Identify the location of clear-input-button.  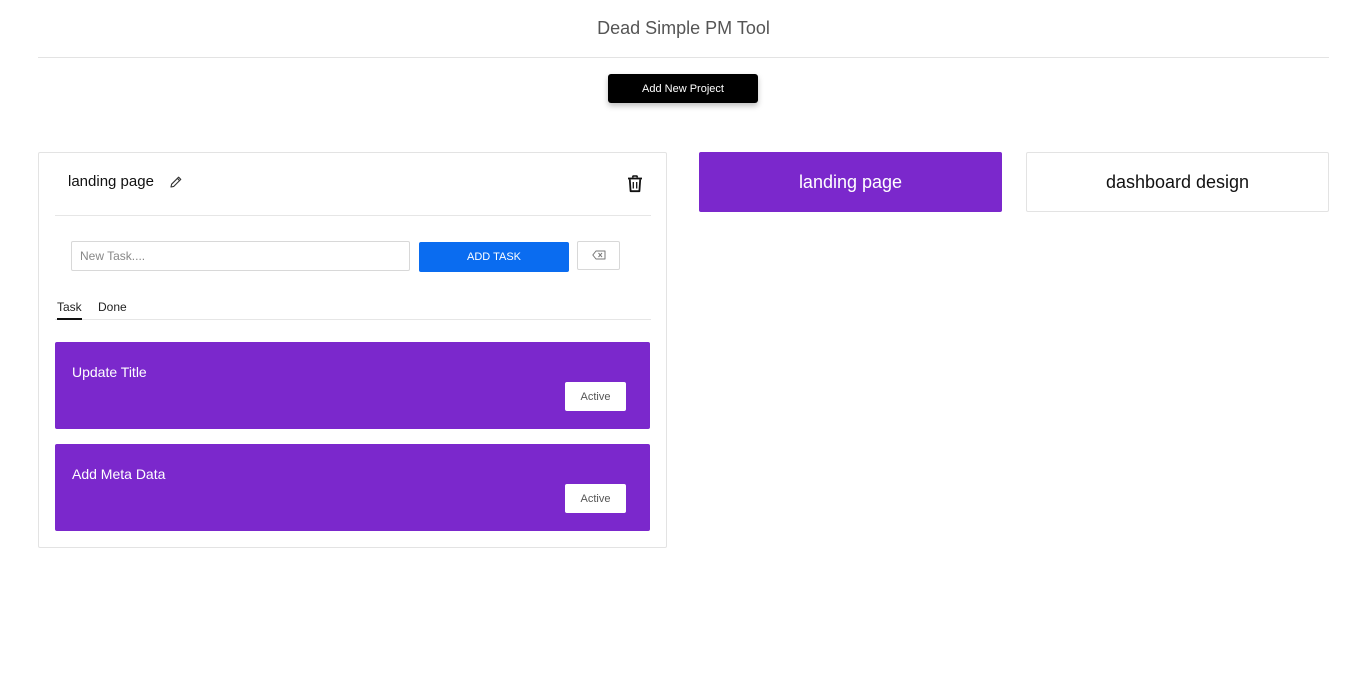
(598, 255).